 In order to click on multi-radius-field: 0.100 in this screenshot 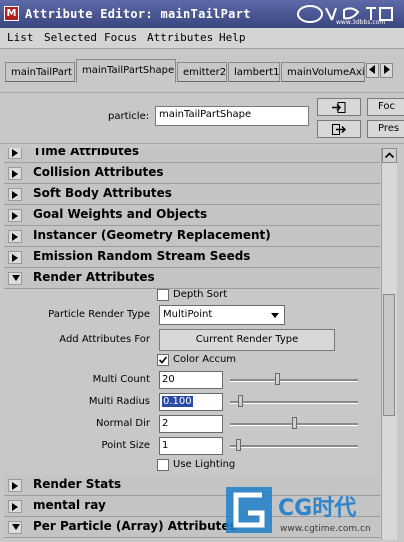, I will do `click(191, 402)`.